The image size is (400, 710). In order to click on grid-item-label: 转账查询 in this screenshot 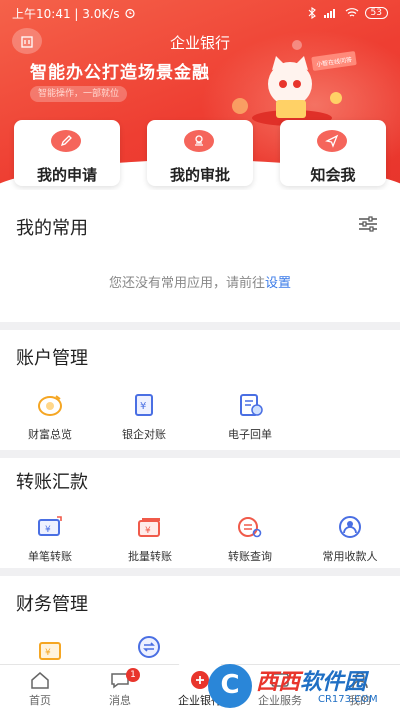, I will do `click(250, 556)`.